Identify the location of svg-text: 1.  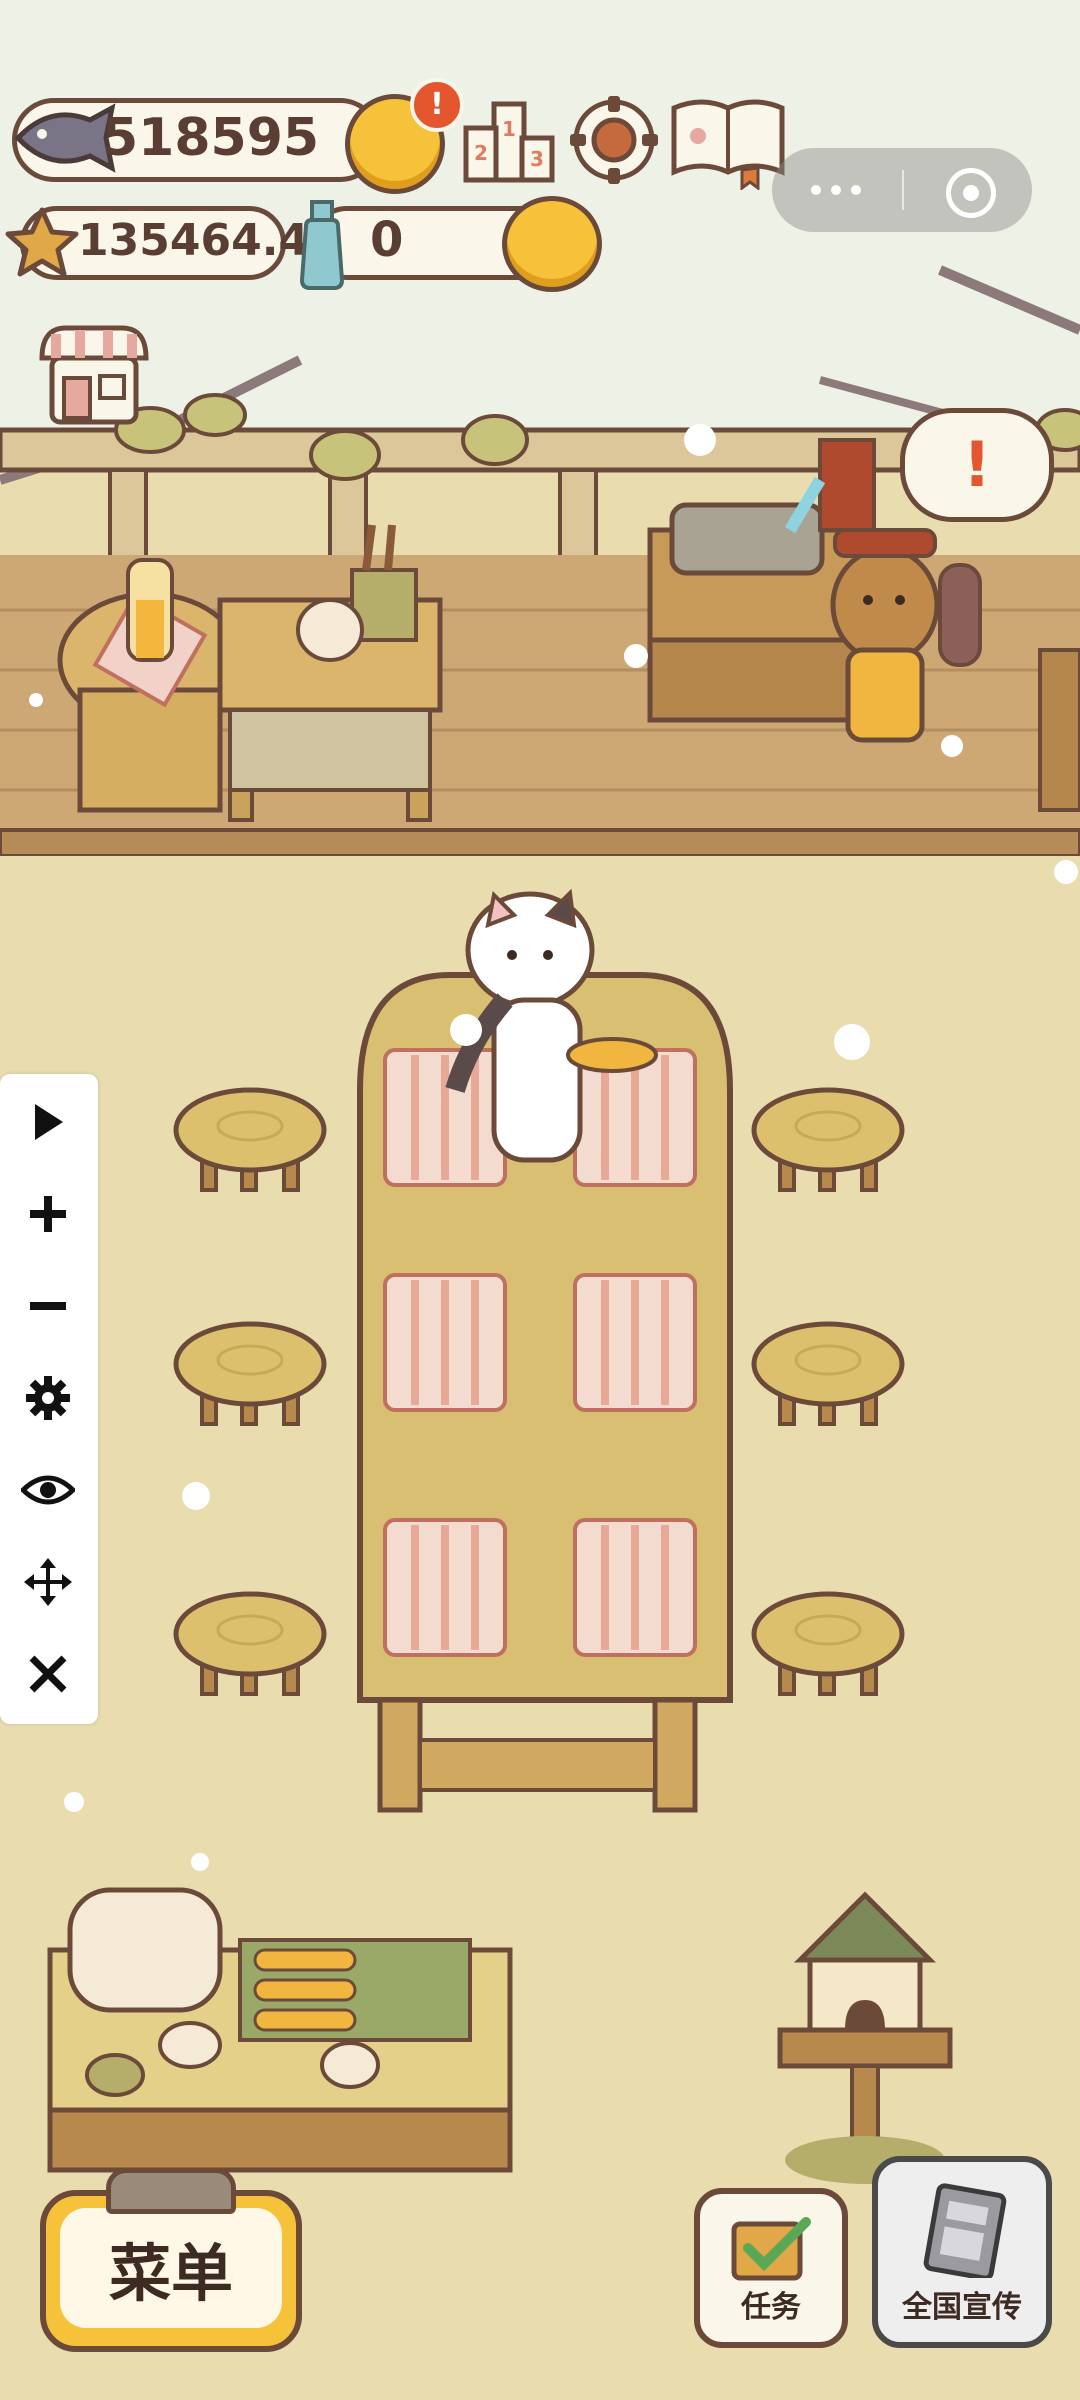
(509, 129).